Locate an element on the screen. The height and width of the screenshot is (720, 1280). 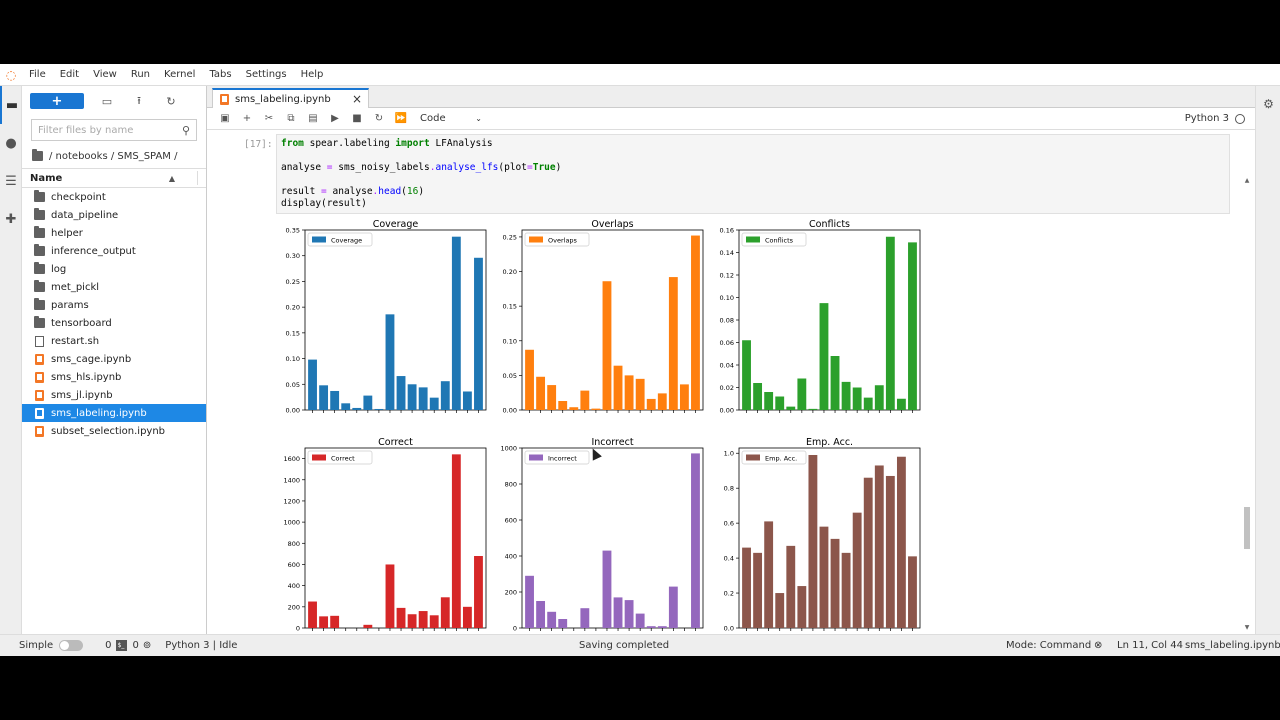
search-icon: ⚲ is located at coordinates (185, 130).